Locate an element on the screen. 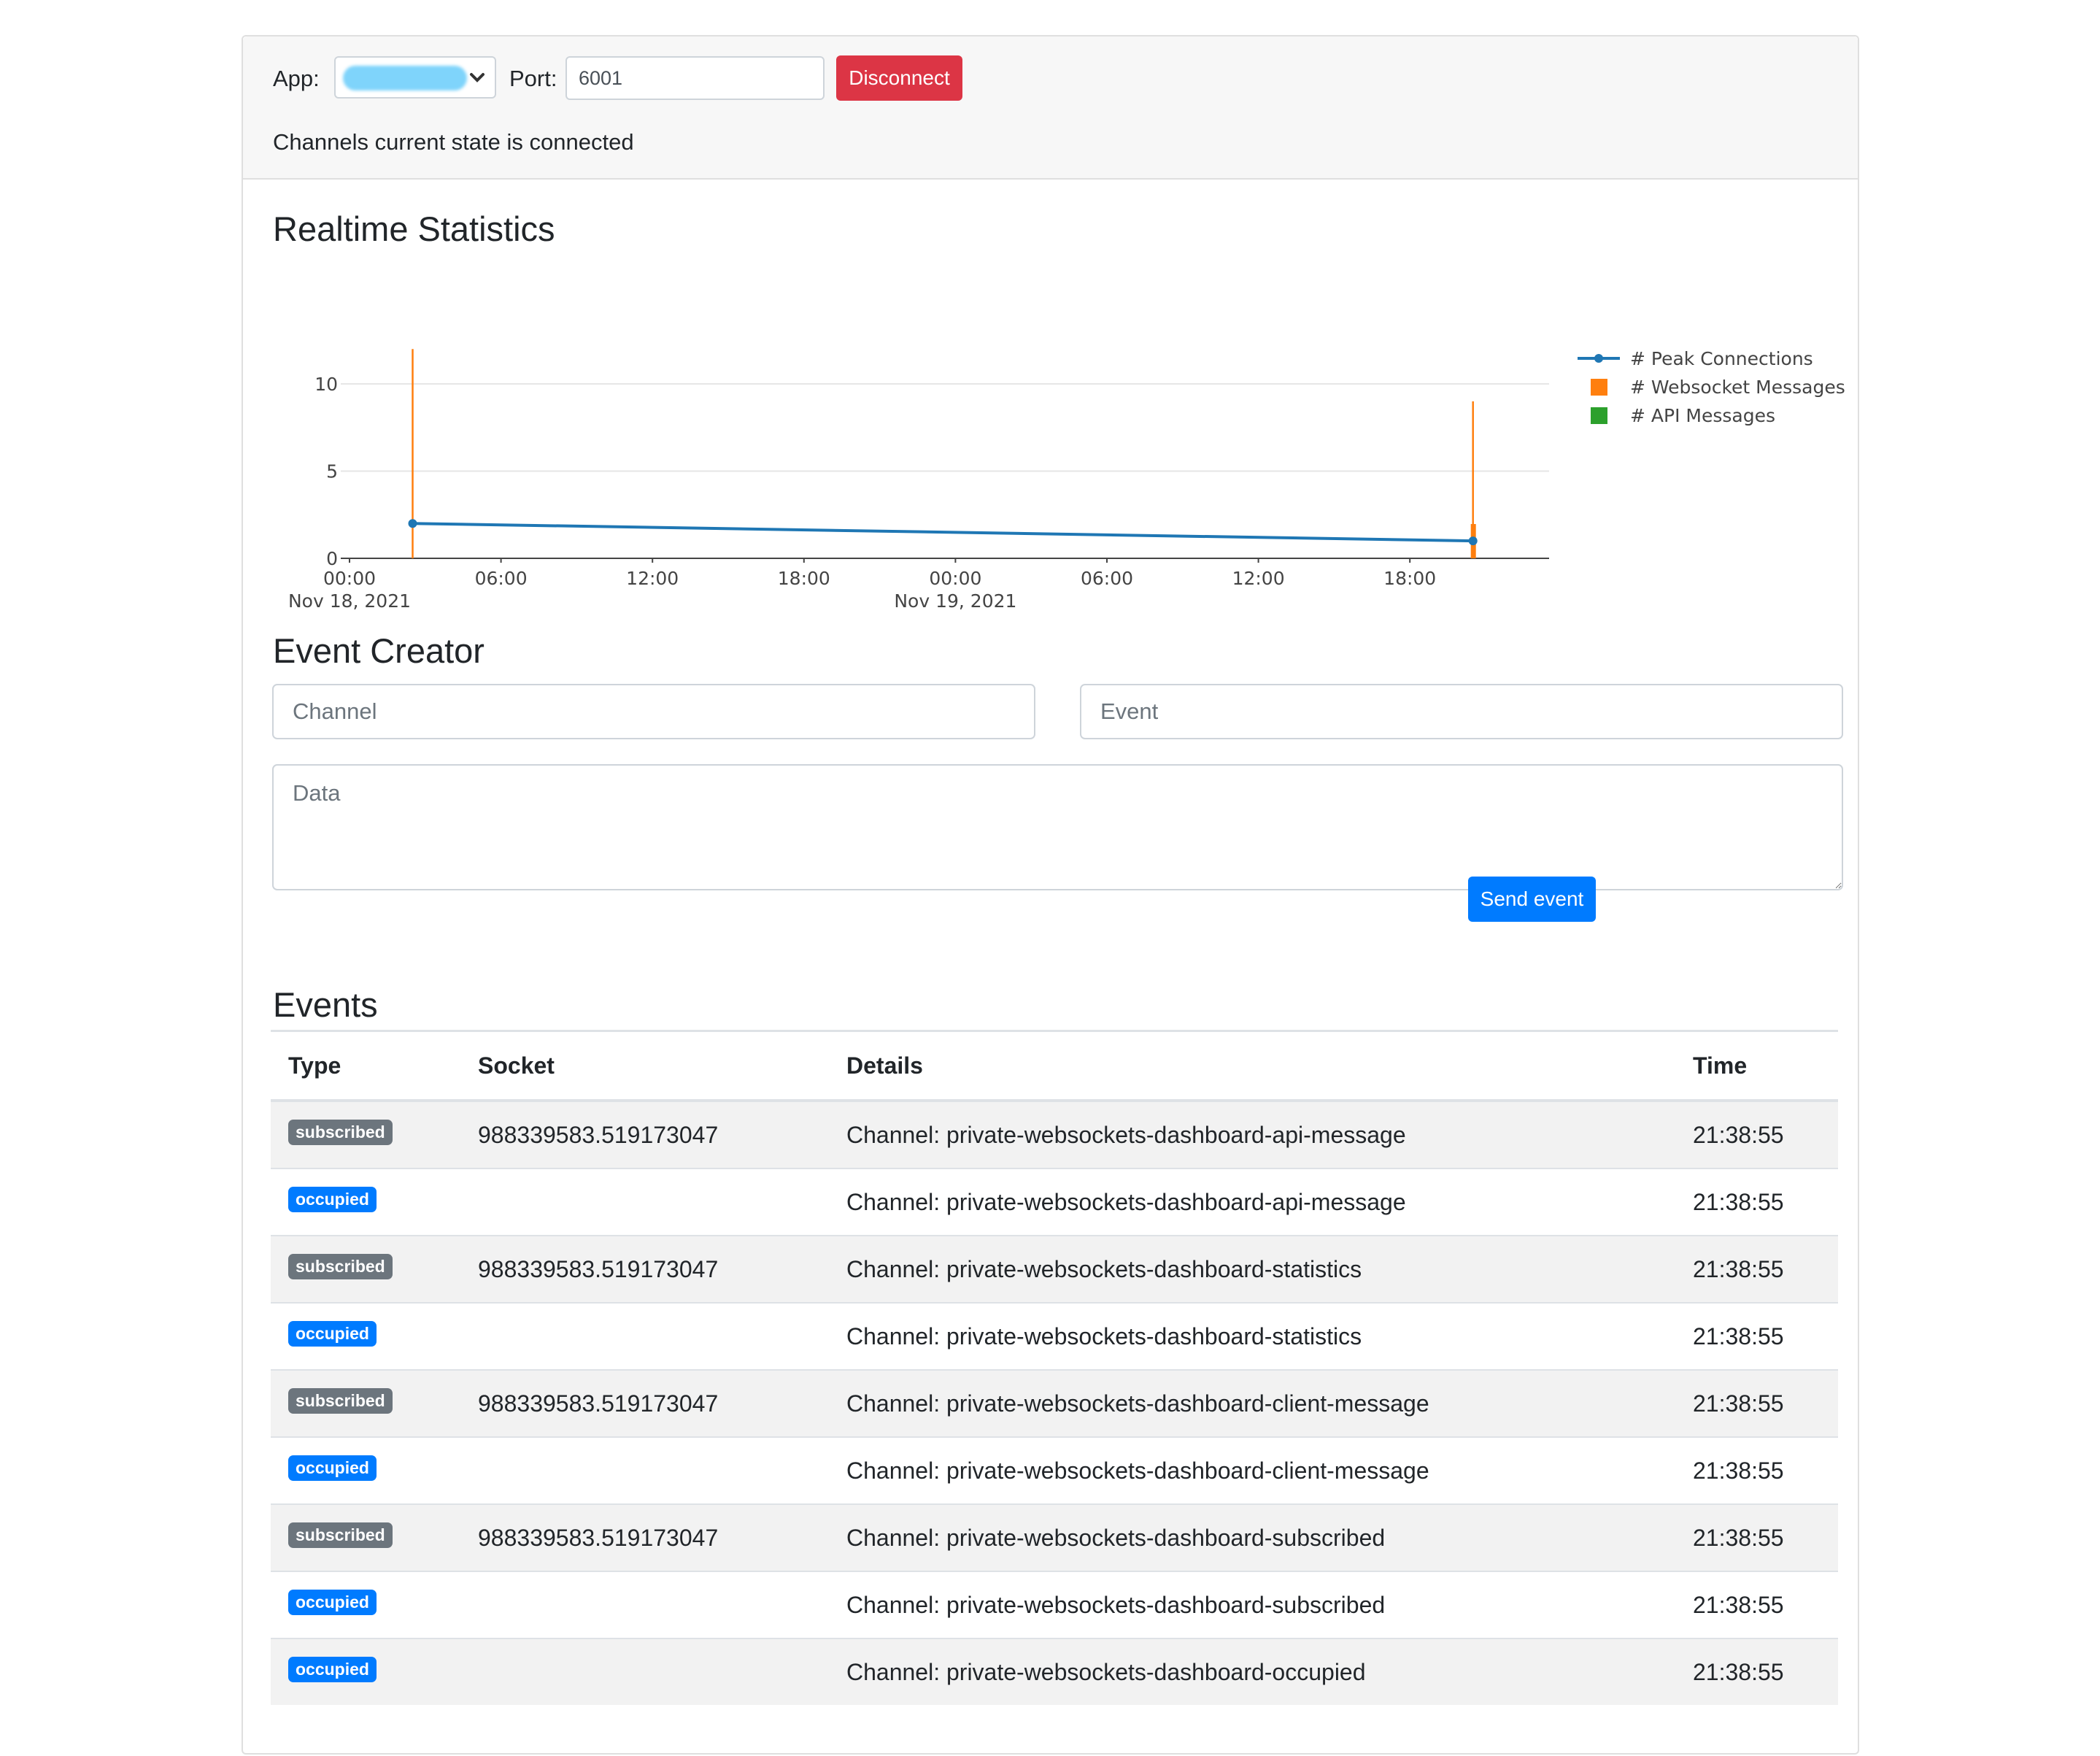 The width and height of the screenshot is (2100, 1756). port-input is located at coordinates (695, 78).